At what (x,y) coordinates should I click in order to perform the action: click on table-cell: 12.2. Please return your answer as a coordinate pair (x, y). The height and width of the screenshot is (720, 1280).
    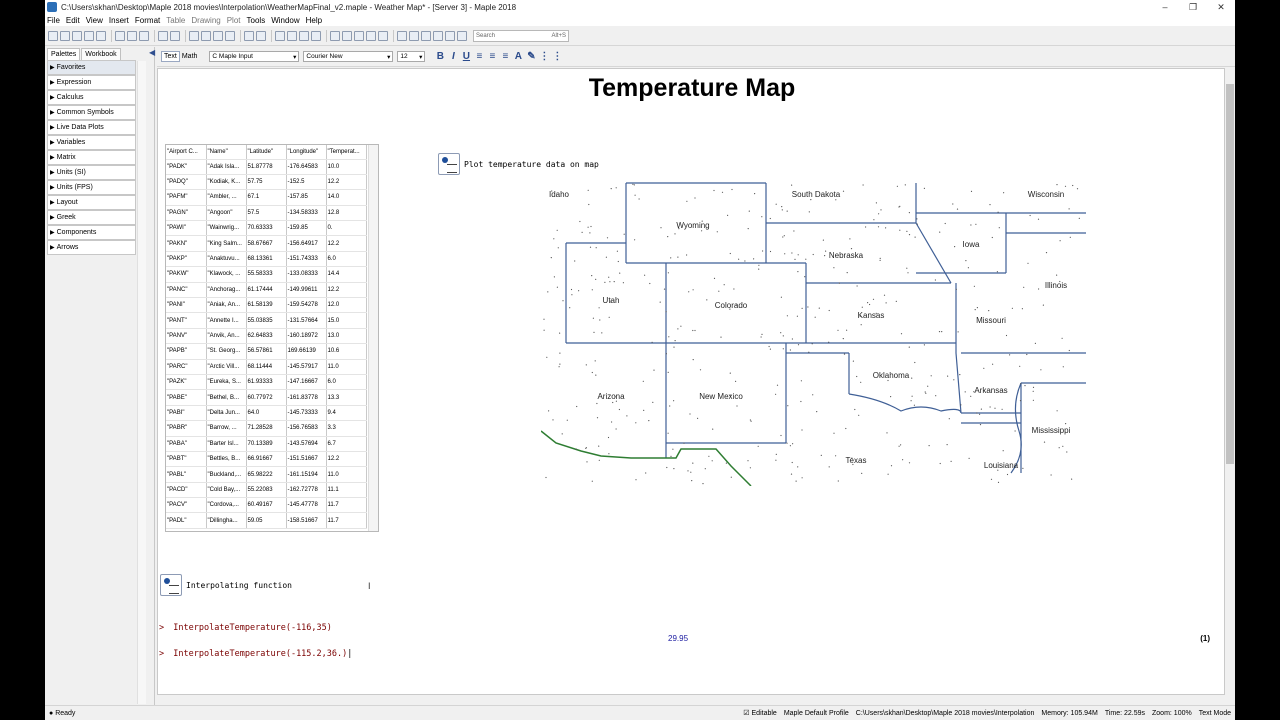
    Looking at the image, I should click on (346, 182).